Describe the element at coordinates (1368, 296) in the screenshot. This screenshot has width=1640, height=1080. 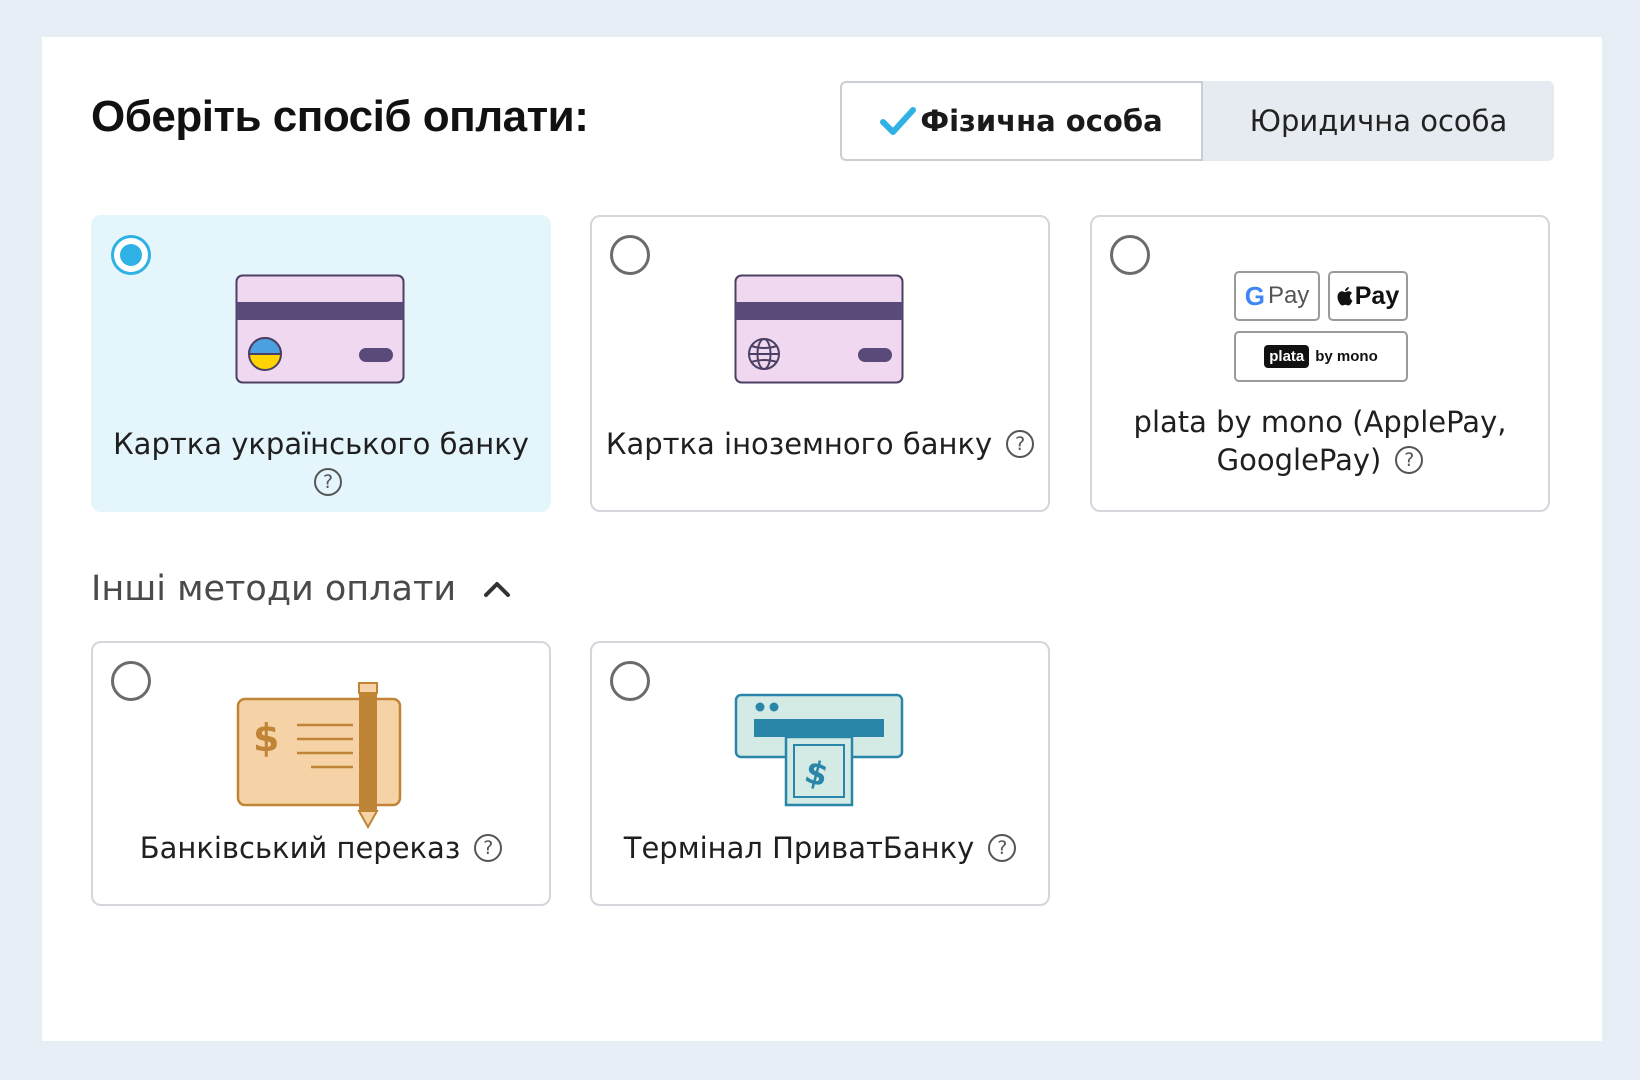
I see `apple-pay-badge: Pay` at that location.